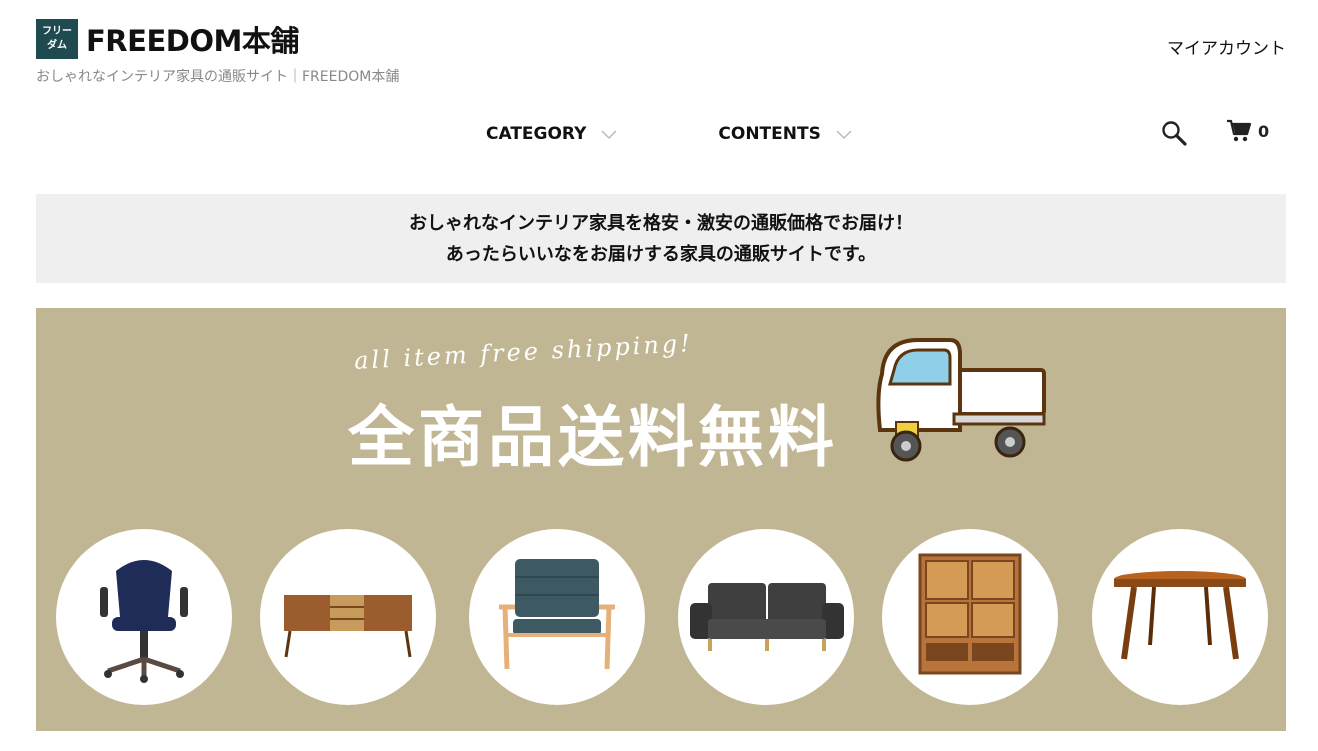  I want to click on nav-category: CATEGORY, so click(552, 134).